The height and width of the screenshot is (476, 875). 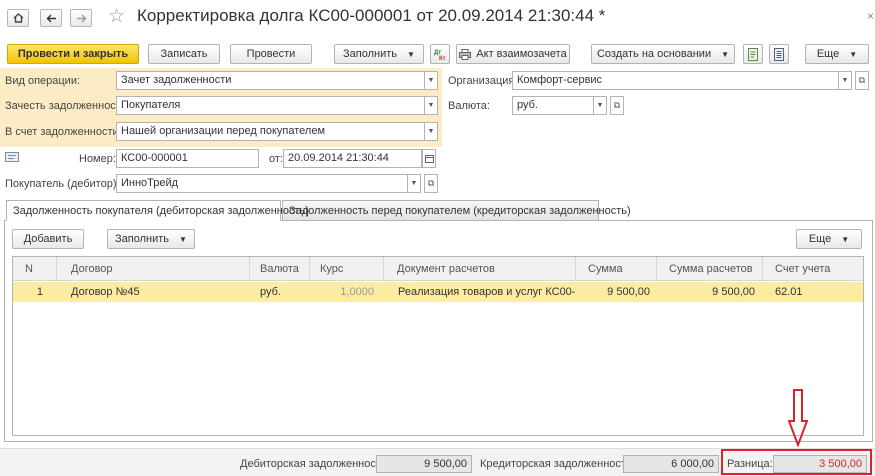 What do you see at coordinates (63, 132) in the screenshot?
I see `against-debt-label: В счет задолженности:` at bounding box center [63, 132].